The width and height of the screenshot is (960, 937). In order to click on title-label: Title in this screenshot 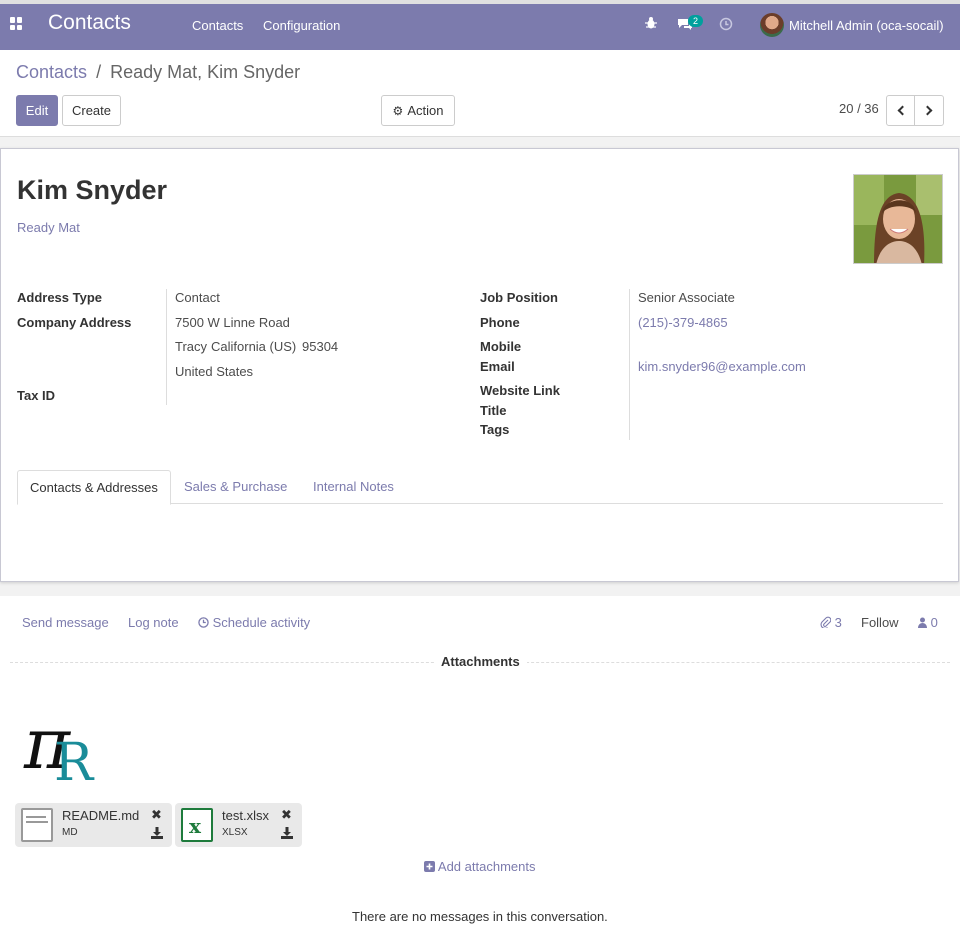, I will do `click(493, 410)`.